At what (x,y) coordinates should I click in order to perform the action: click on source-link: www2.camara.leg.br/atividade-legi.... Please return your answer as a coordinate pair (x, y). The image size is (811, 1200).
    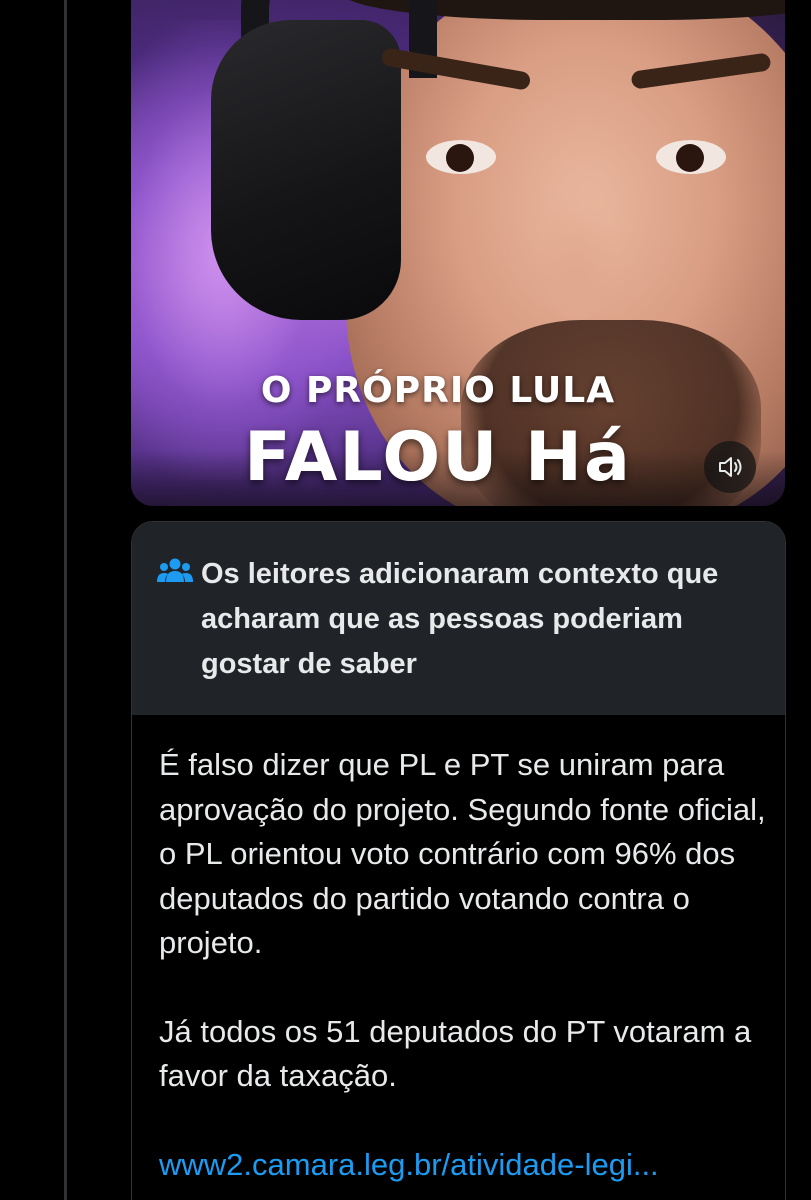
    Looking at the image, I should click on (460, 1165).